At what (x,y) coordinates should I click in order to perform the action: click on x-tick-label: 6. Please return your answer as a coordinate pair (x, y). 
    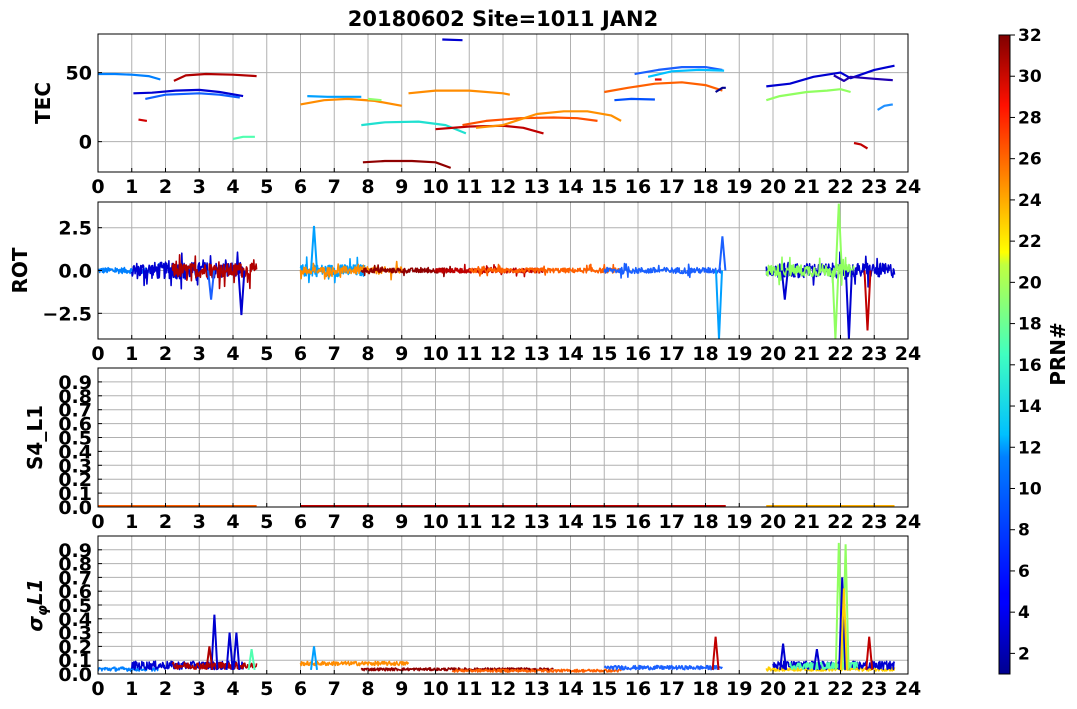
    Looking at the image, I should click on (300, 187).